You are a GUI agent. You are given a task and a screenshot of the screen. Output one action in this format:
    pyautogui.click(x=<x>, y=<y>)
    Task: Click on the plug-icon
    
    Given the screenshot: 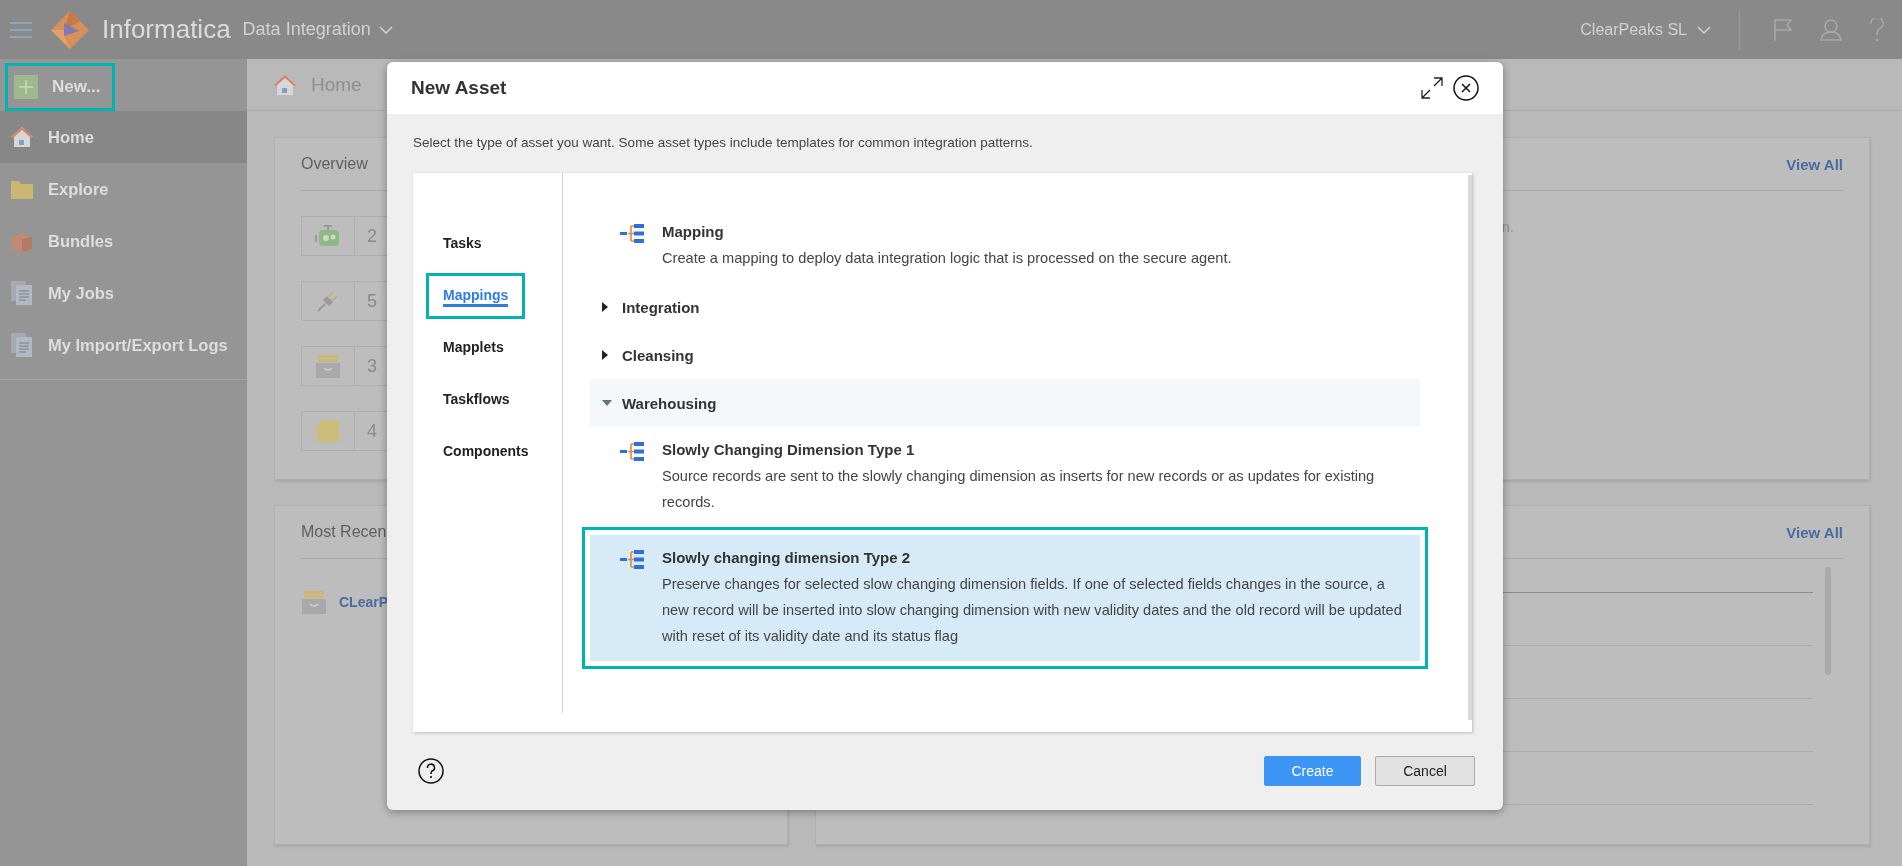 What is the action you would take?
    pyautogui.click(x=328, y=301)
    